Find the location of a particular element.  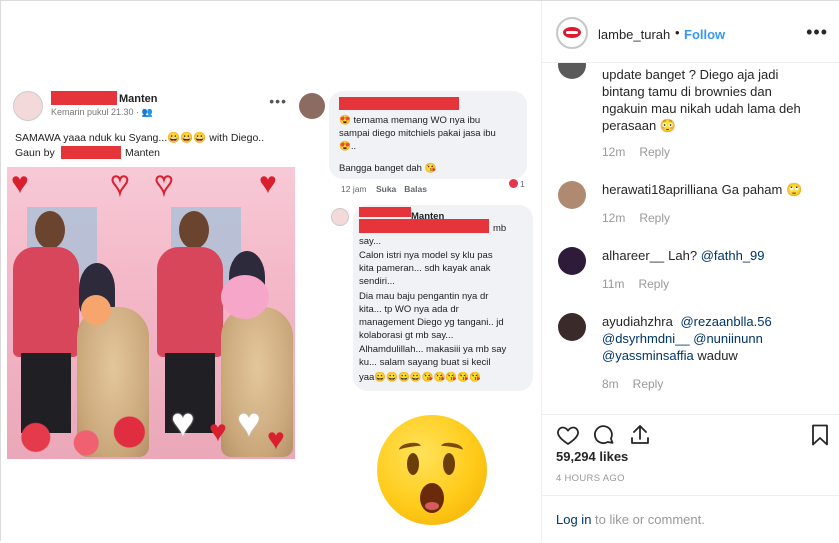

comment-username: ayudiahzhra is located at coordinates (637, 321).